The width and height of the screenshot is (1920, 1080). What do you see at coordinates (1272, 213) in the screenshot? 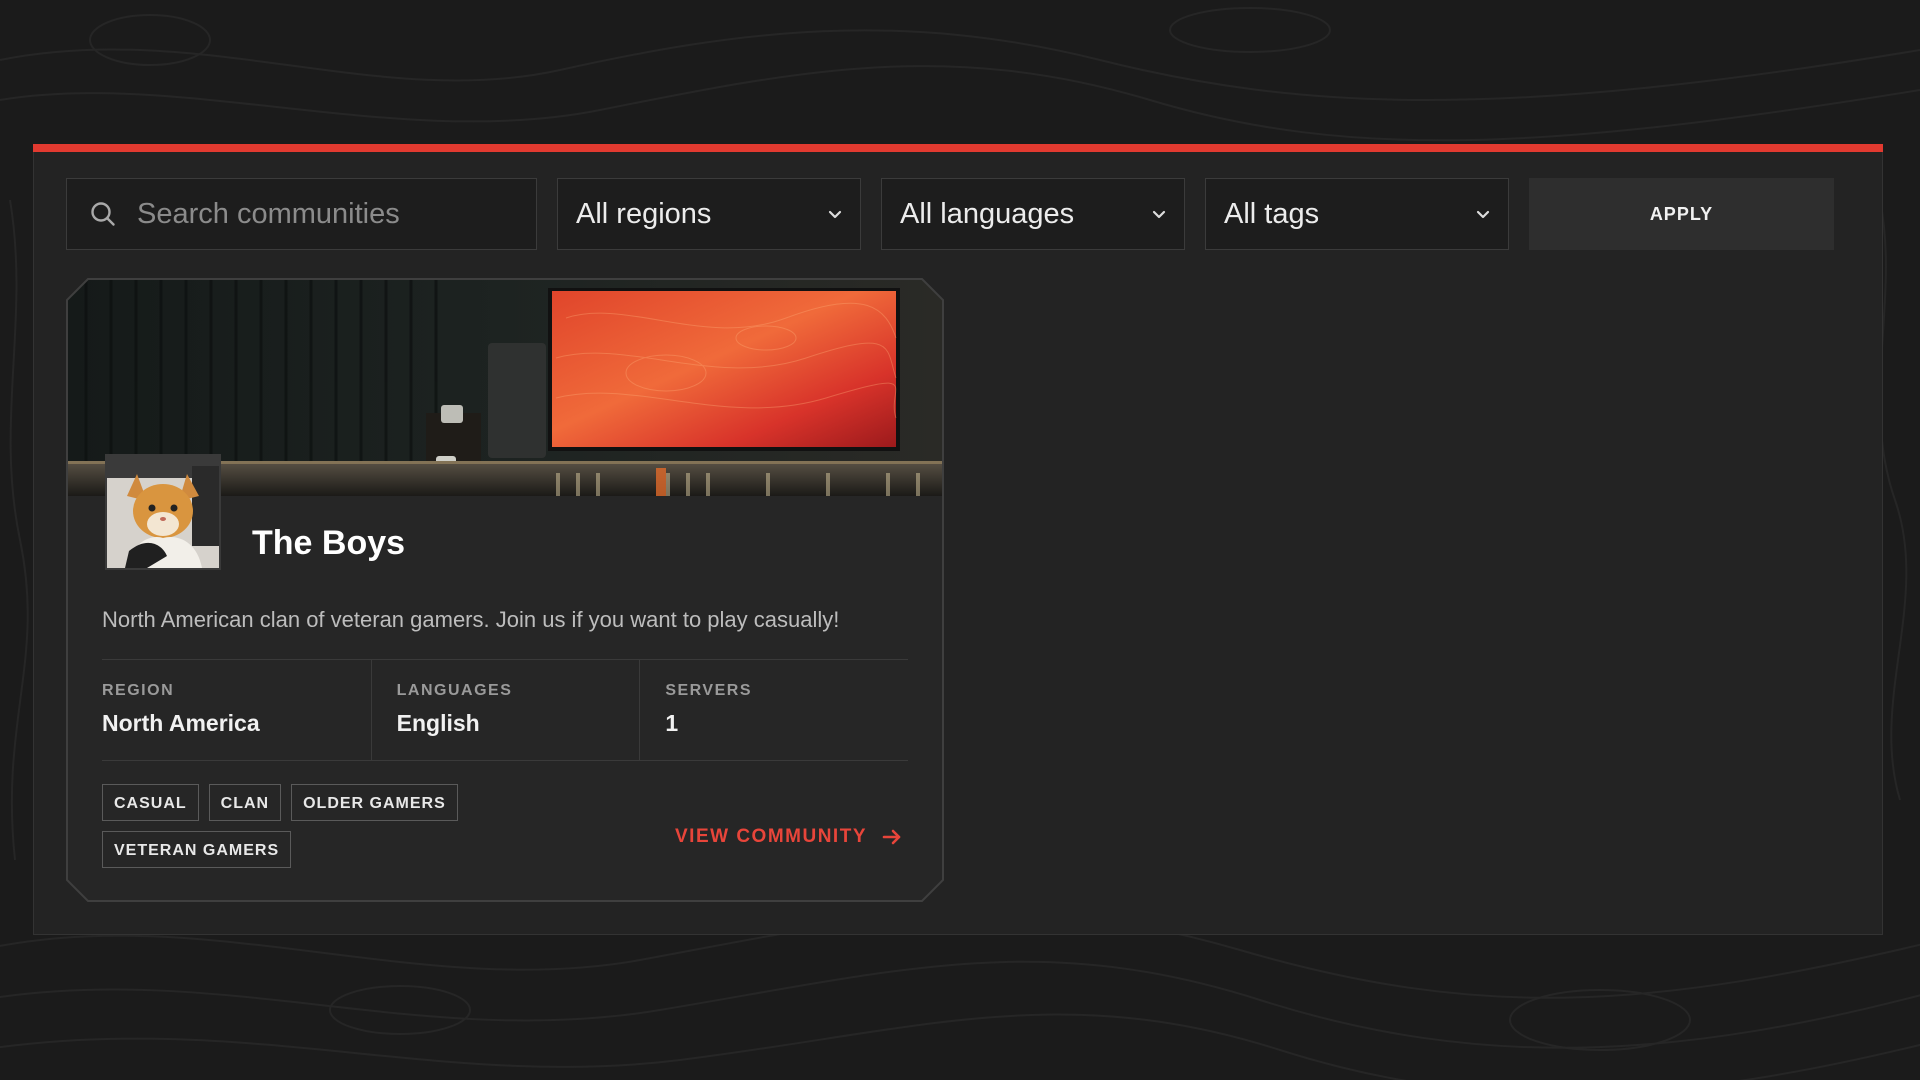
I see `tags-select-value: All tags` at bounding box center [1272, 213].